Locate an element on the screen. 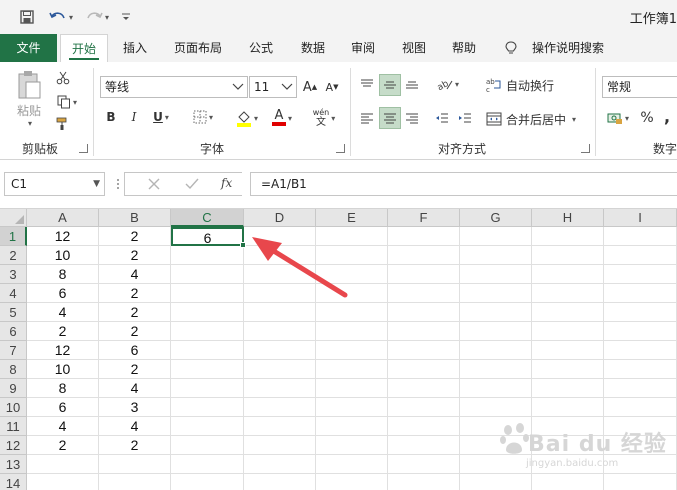 The height and width of the screenshot is (490, 677). cell-b2: 2 is located at coordinates (135, 255).